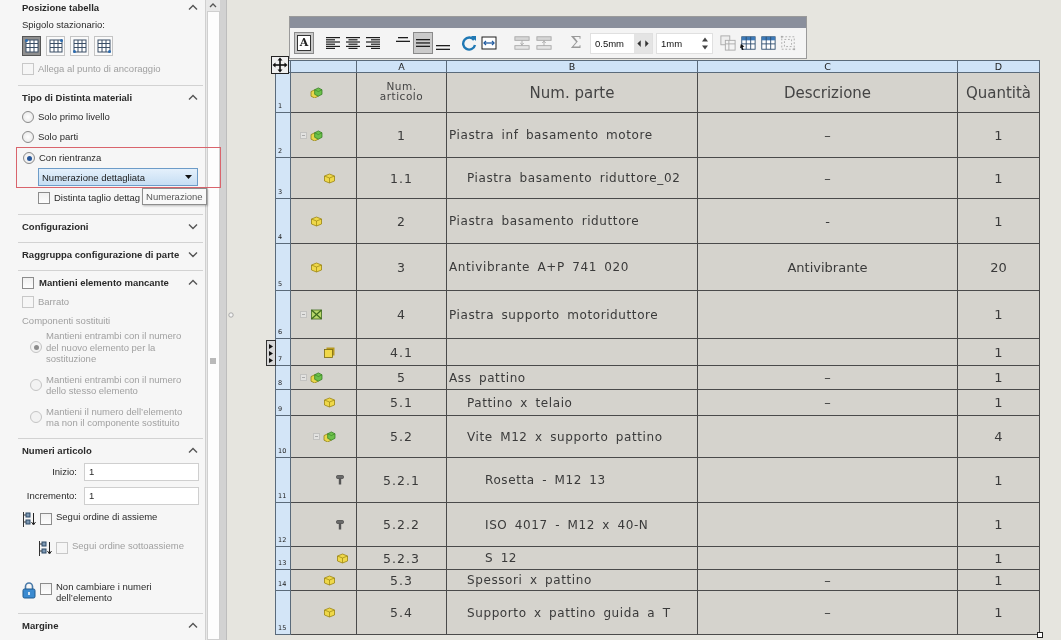 This screenshot has width=1061, height=640. Describe the element at coordinates (572, 92) in the screenshot. I see `header-cell: Num. parte` at that location.